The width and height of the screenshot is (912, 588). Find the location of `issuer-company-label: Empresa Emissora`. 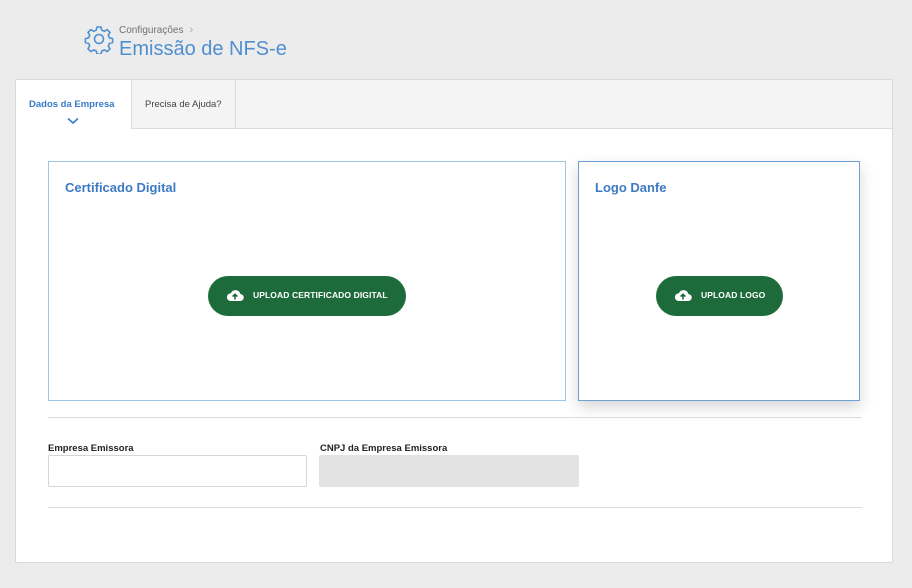

issuer-company-label: Empresa Emissora is located at coordinates (91, 448).